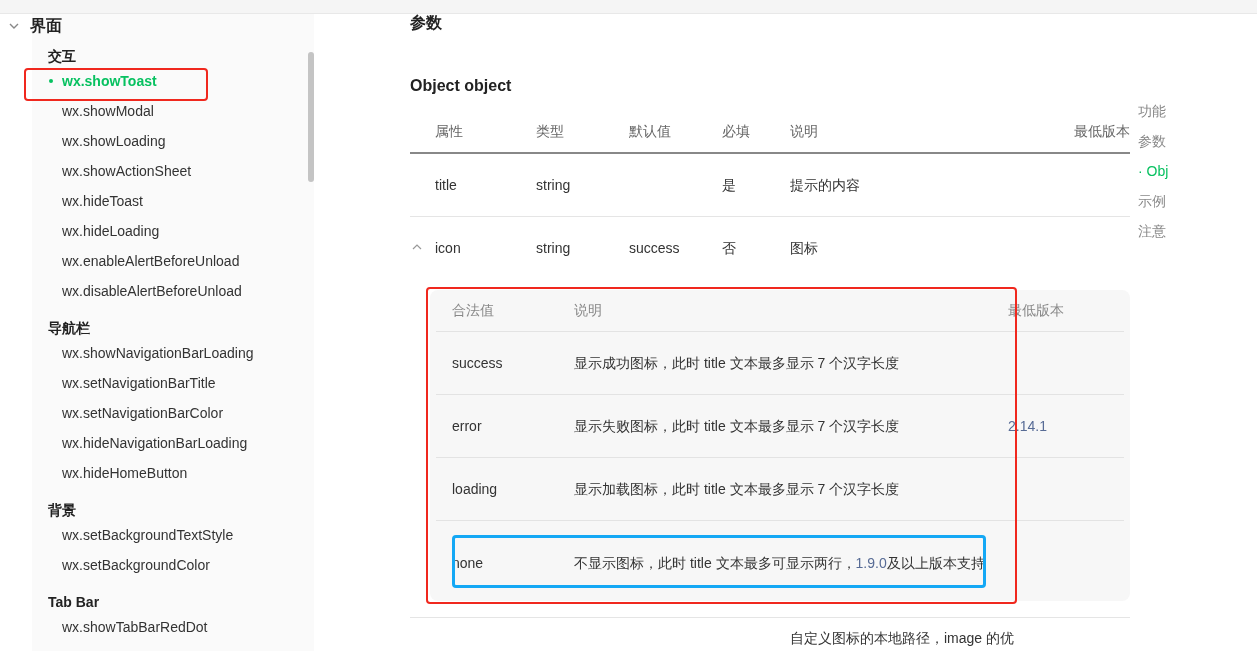 This screenshot has width=1257, height=651. I want to click on table-cell: error, so click(467, 425).